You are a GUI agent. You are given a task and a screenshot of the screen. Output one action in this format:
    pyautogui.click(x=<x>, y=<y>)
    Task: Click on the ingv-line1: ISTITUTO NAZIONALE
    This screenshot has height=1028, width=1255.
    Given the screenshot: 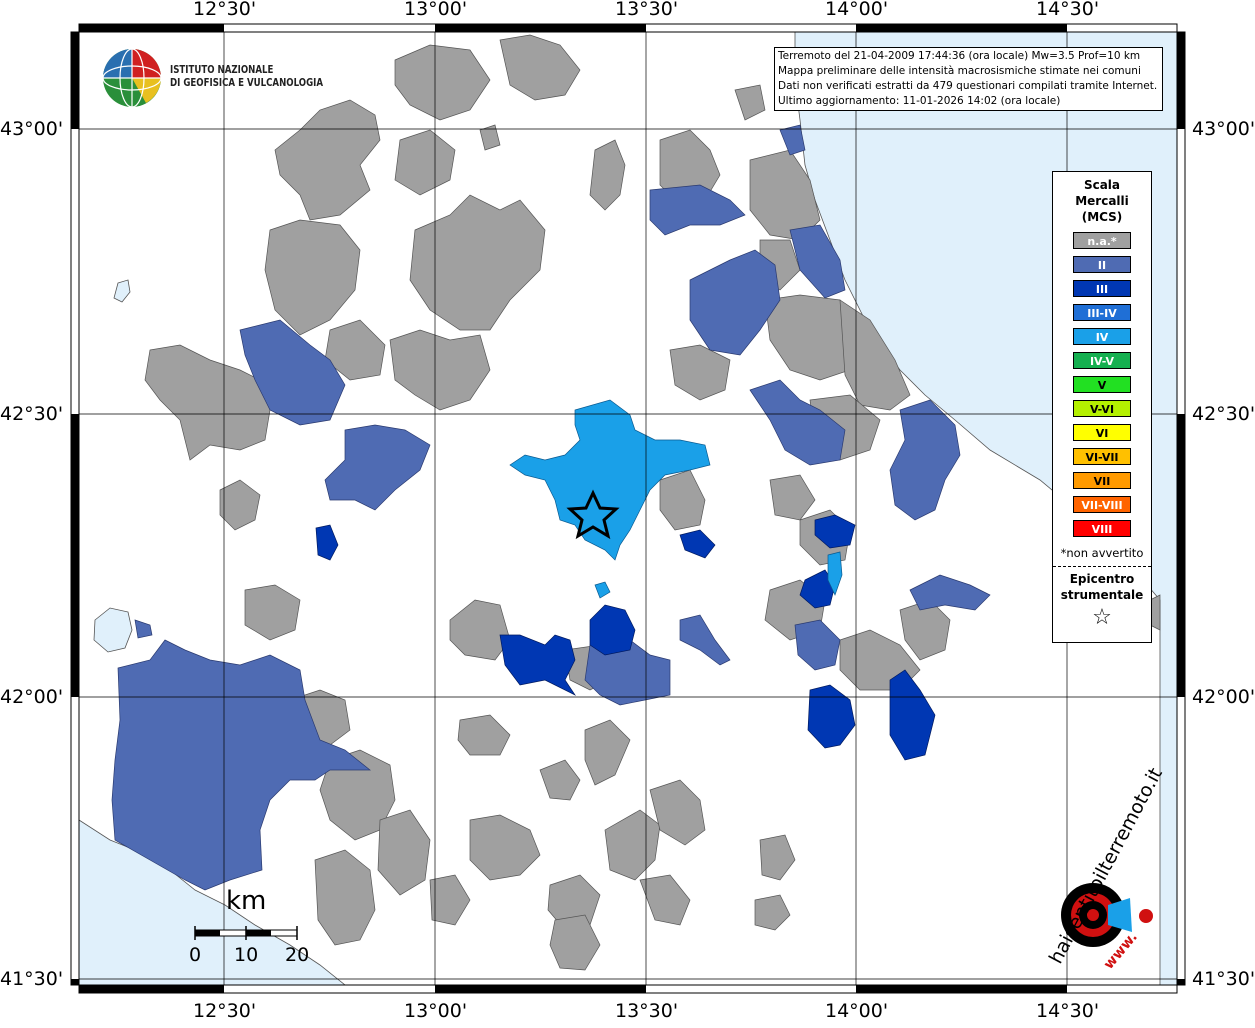 What is the action you would take?
    pyautogui.click(x=222, y=70)
    